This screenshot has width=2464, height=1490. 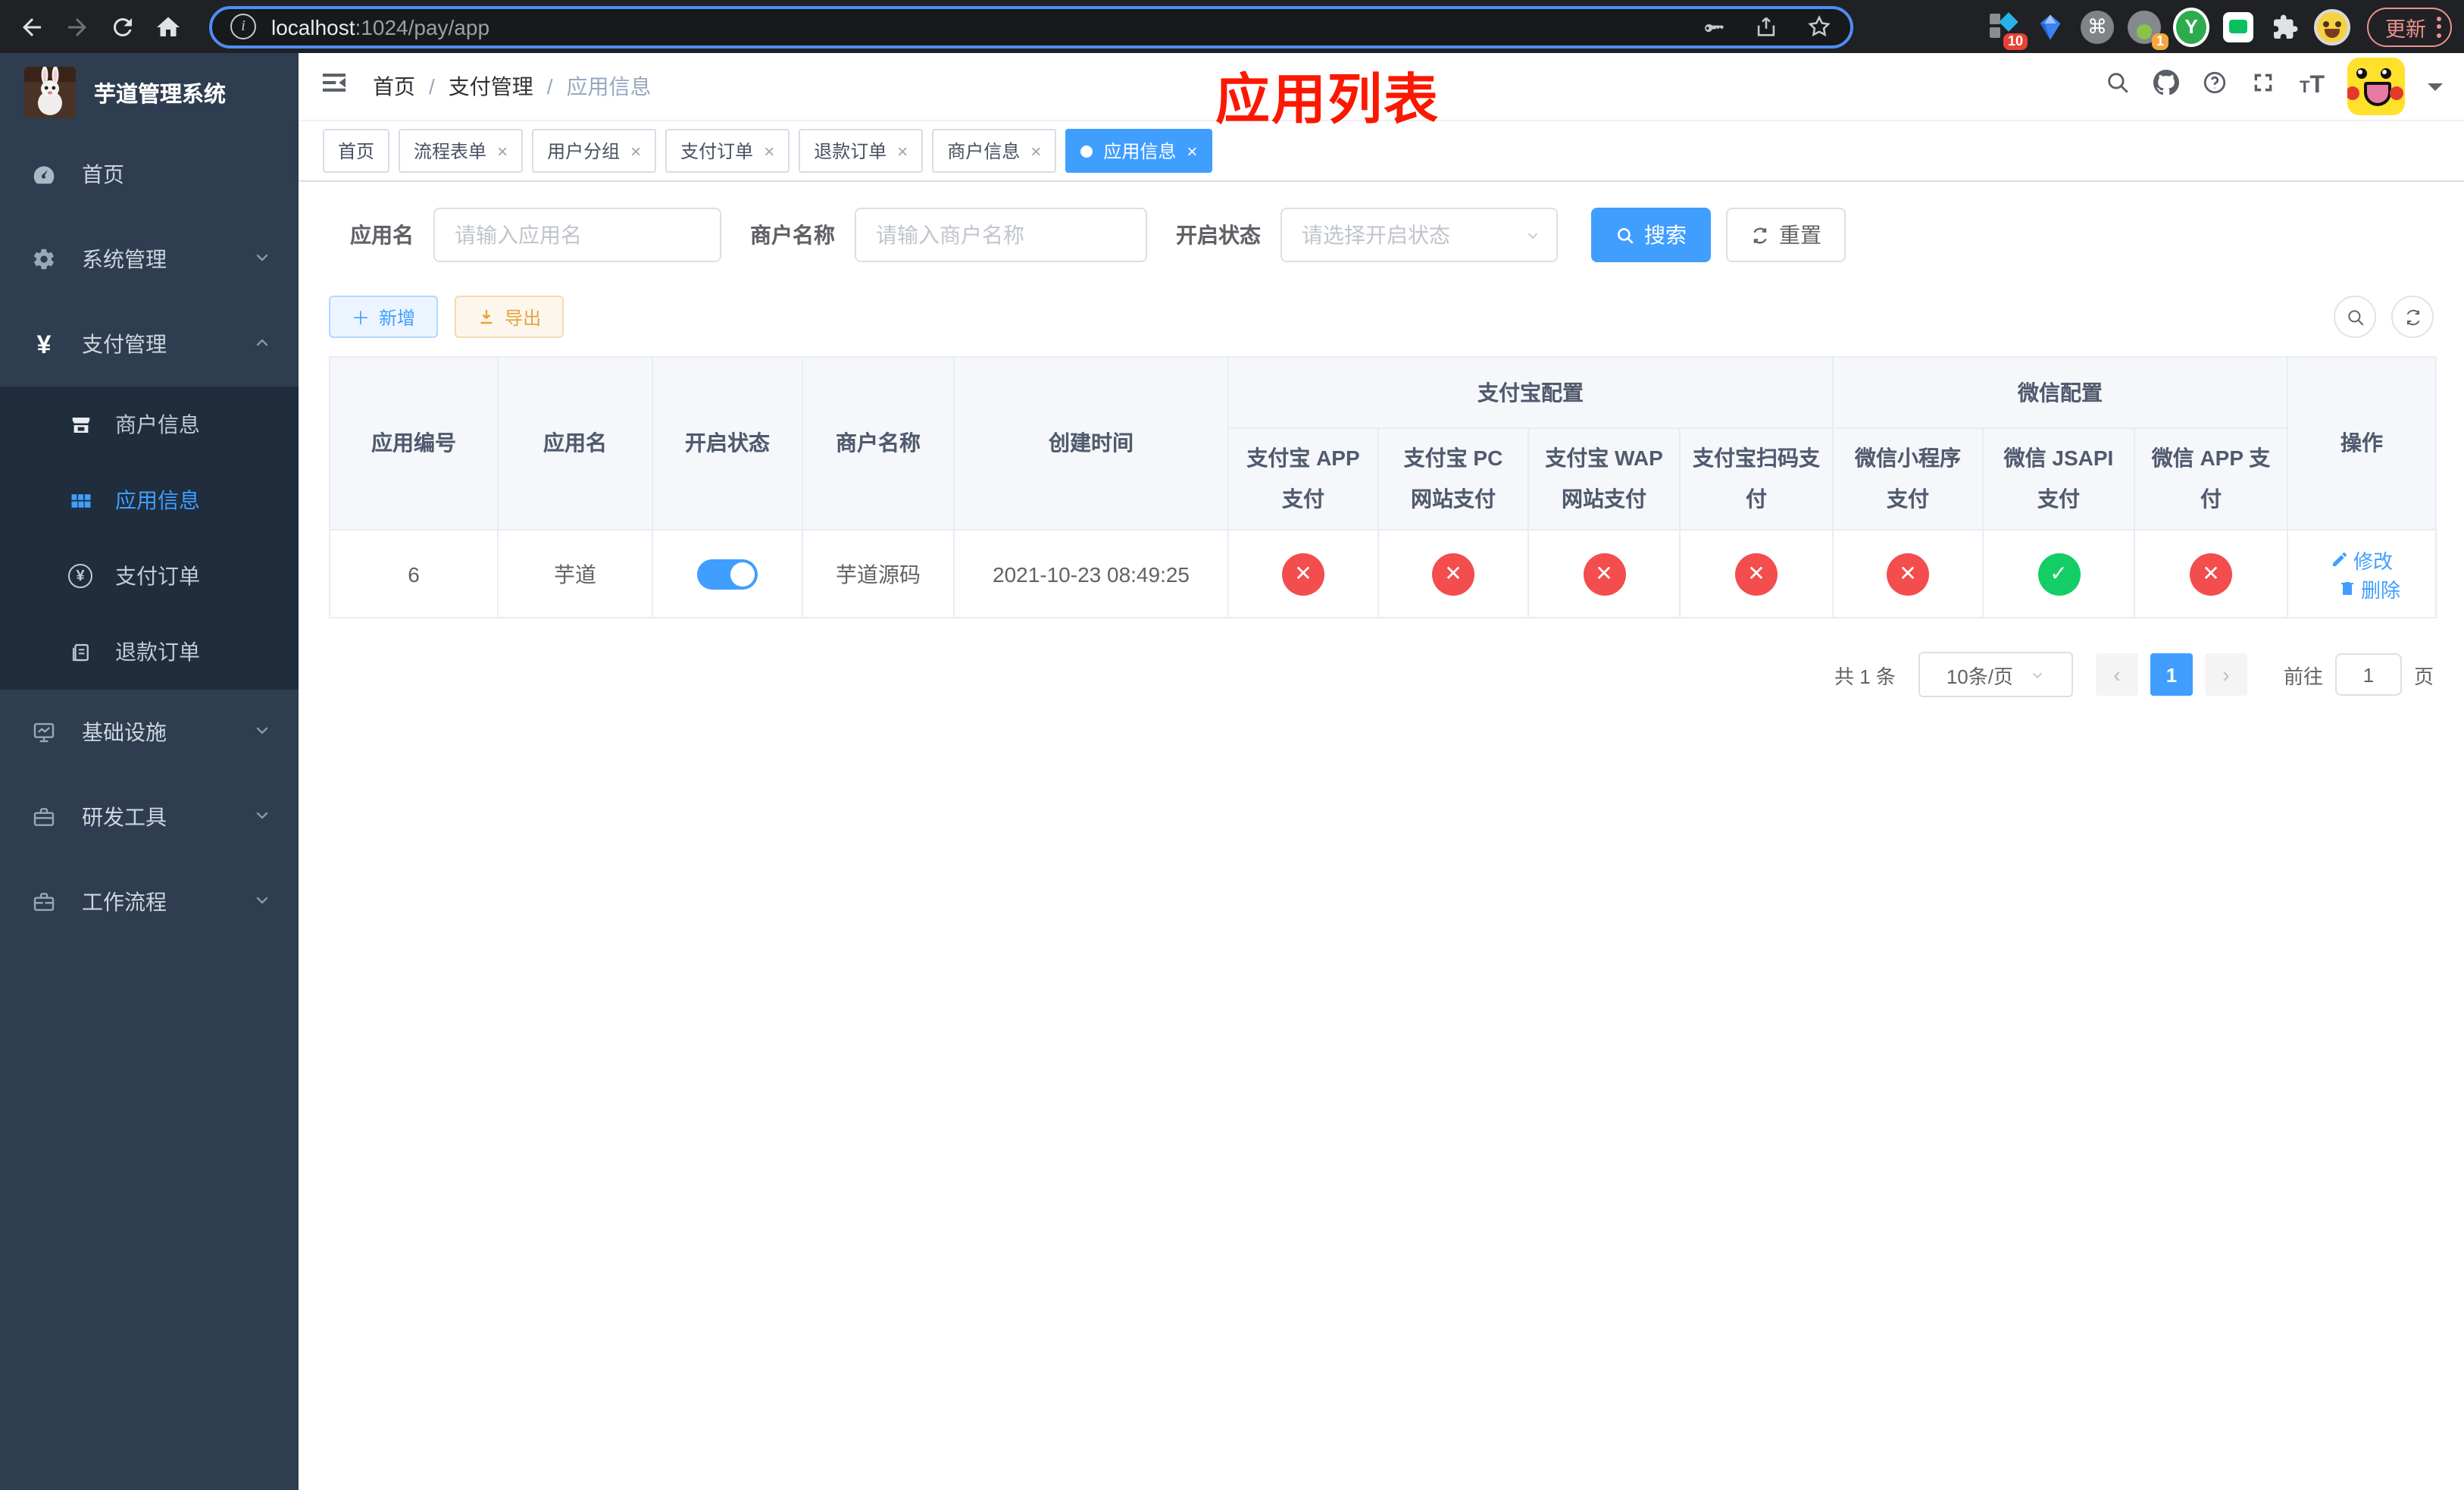 What do you see at coordinates (103, 174) in the screenshot?
I see `sidebar-item-label: 首页` at bounding box center [103, 174].